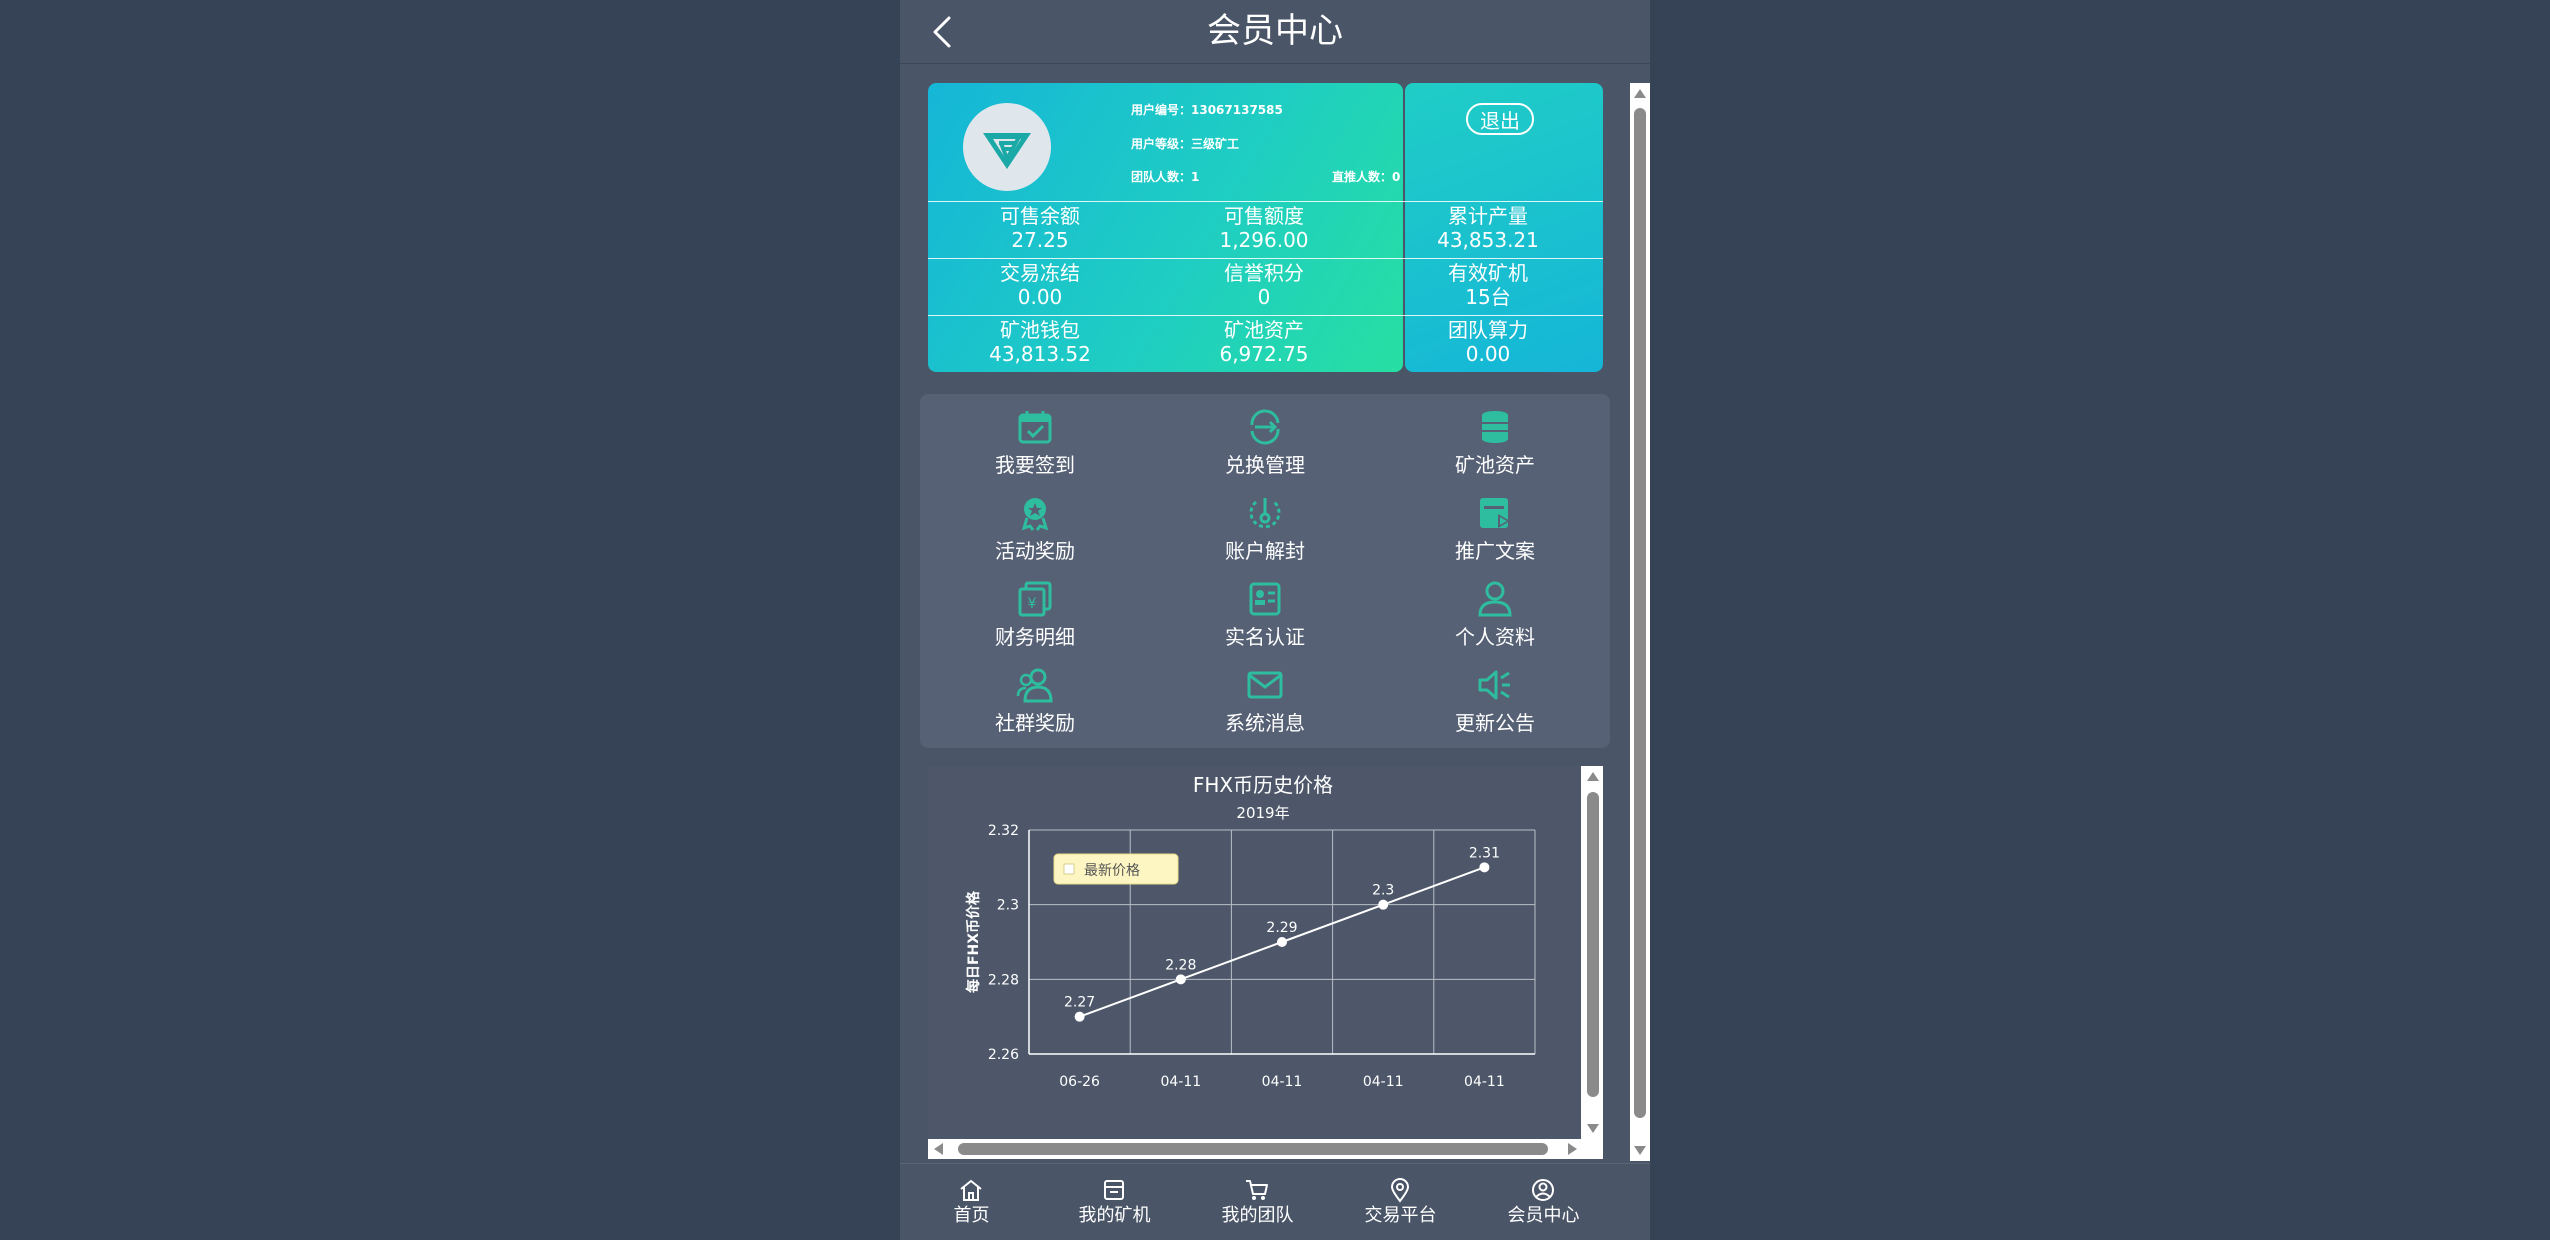  I want to click on stat-sellable-quota: 可售额度 1,296.00, so click(1264, 228).